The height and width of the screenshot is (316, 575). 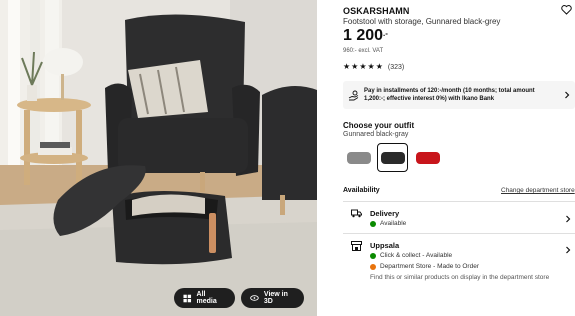 I want to click on store-icon, so click(x=356, y=246).